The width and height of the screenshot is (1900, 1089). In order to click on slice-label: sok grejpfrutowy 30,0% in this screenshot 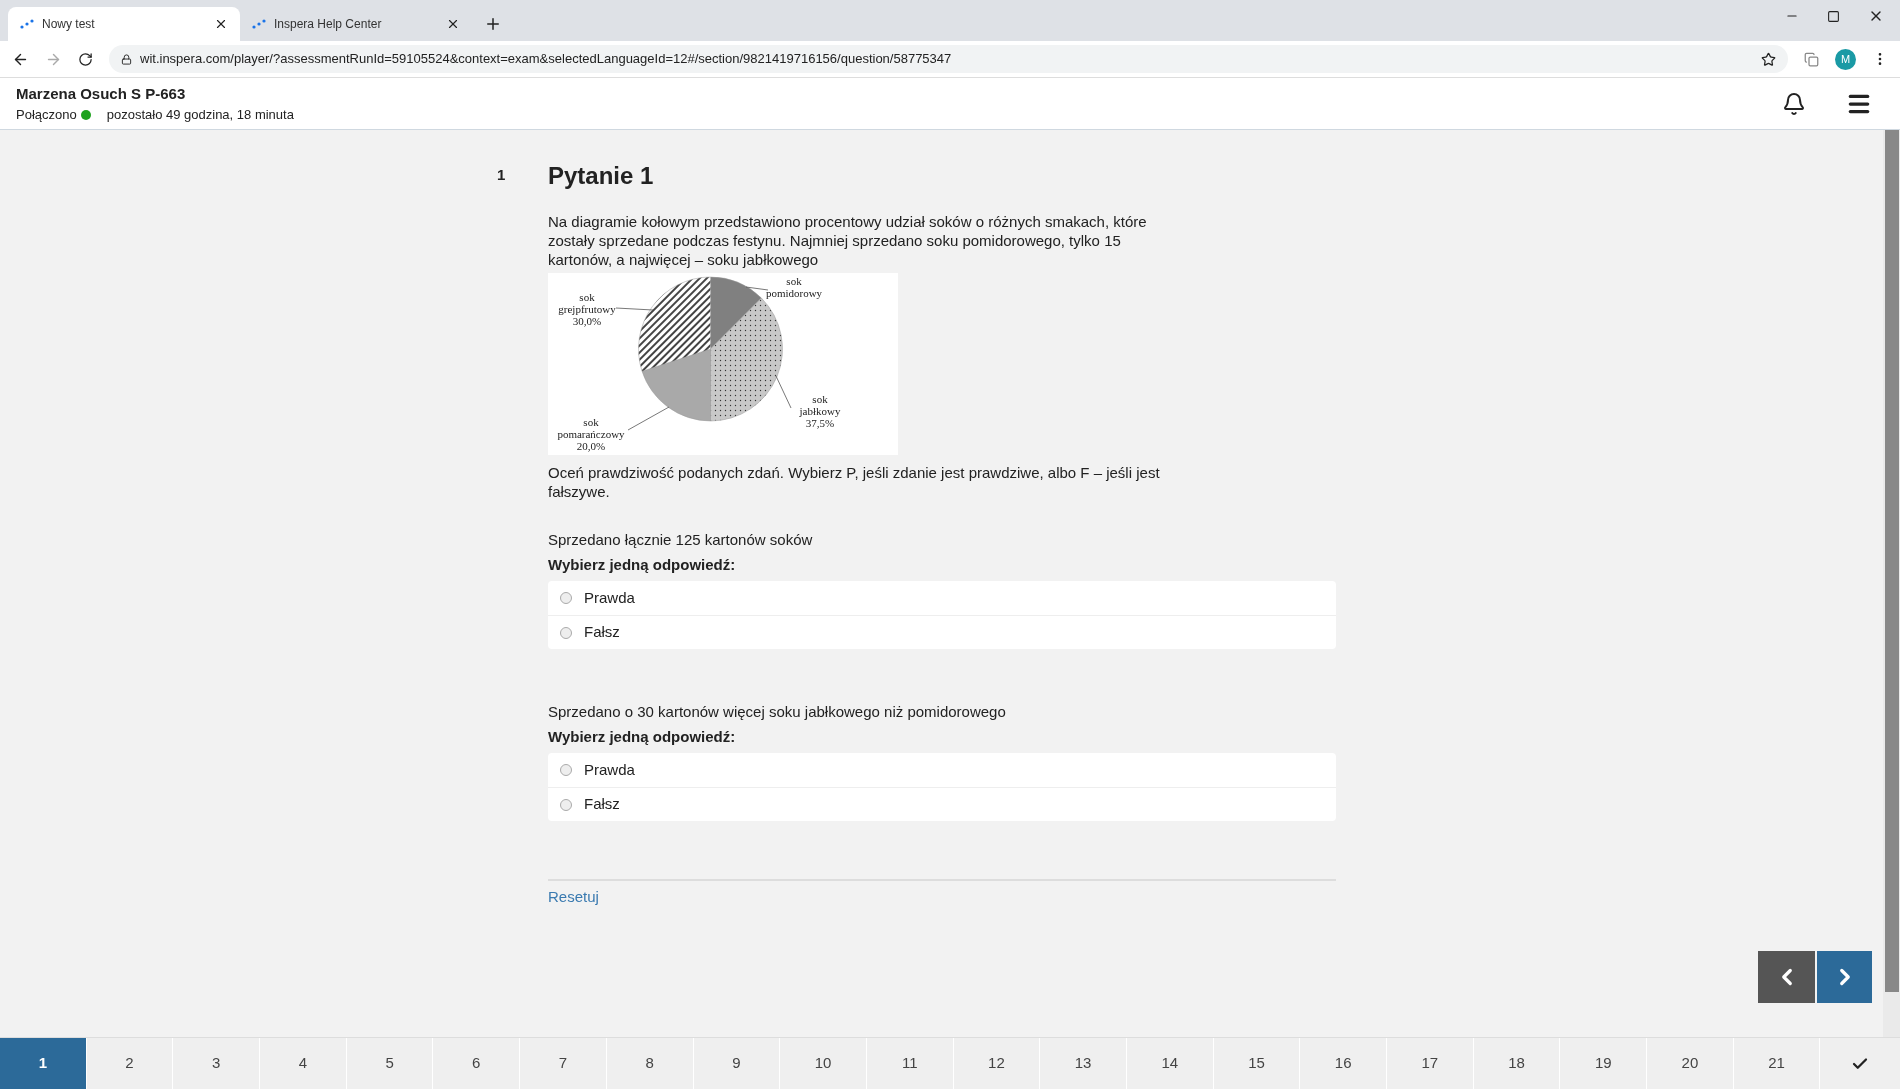, I will do `click(587, 309)`.